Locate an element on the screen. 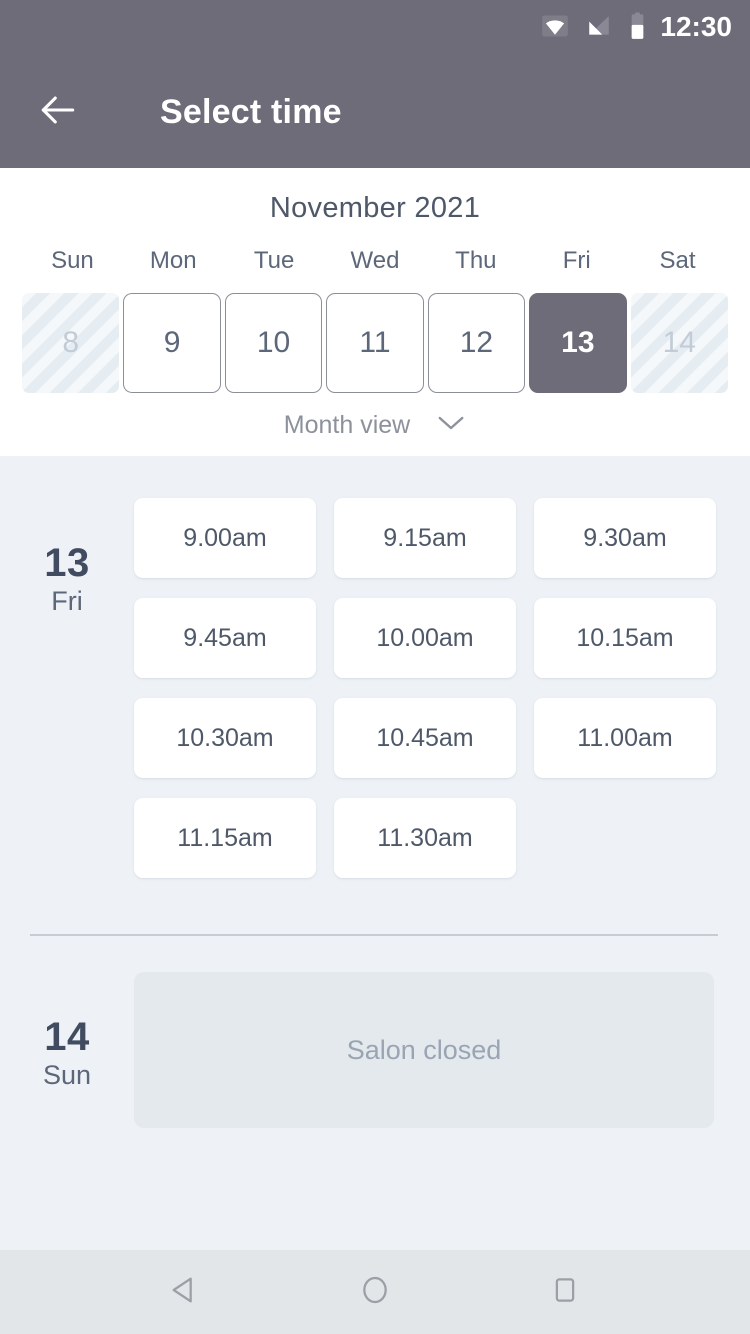 Image resolution: width=750 pixels, height=1334 pixels. closed-group-day-label: 14 Sun is located at coordinates (67, 1050).